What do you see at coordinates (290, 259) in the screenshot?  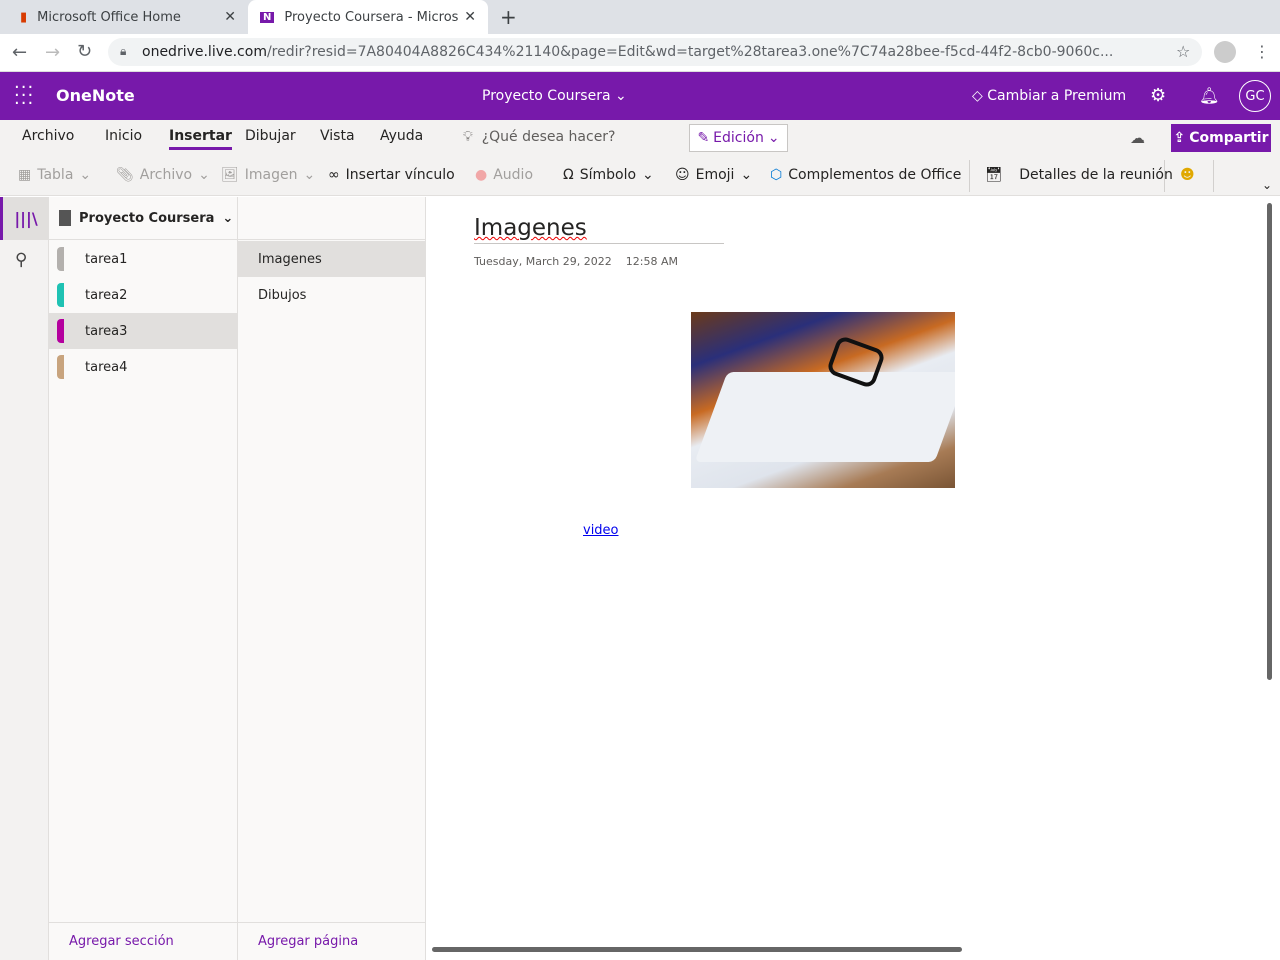 I see `page-label: Imagenes` at bounding box center [290, 259].